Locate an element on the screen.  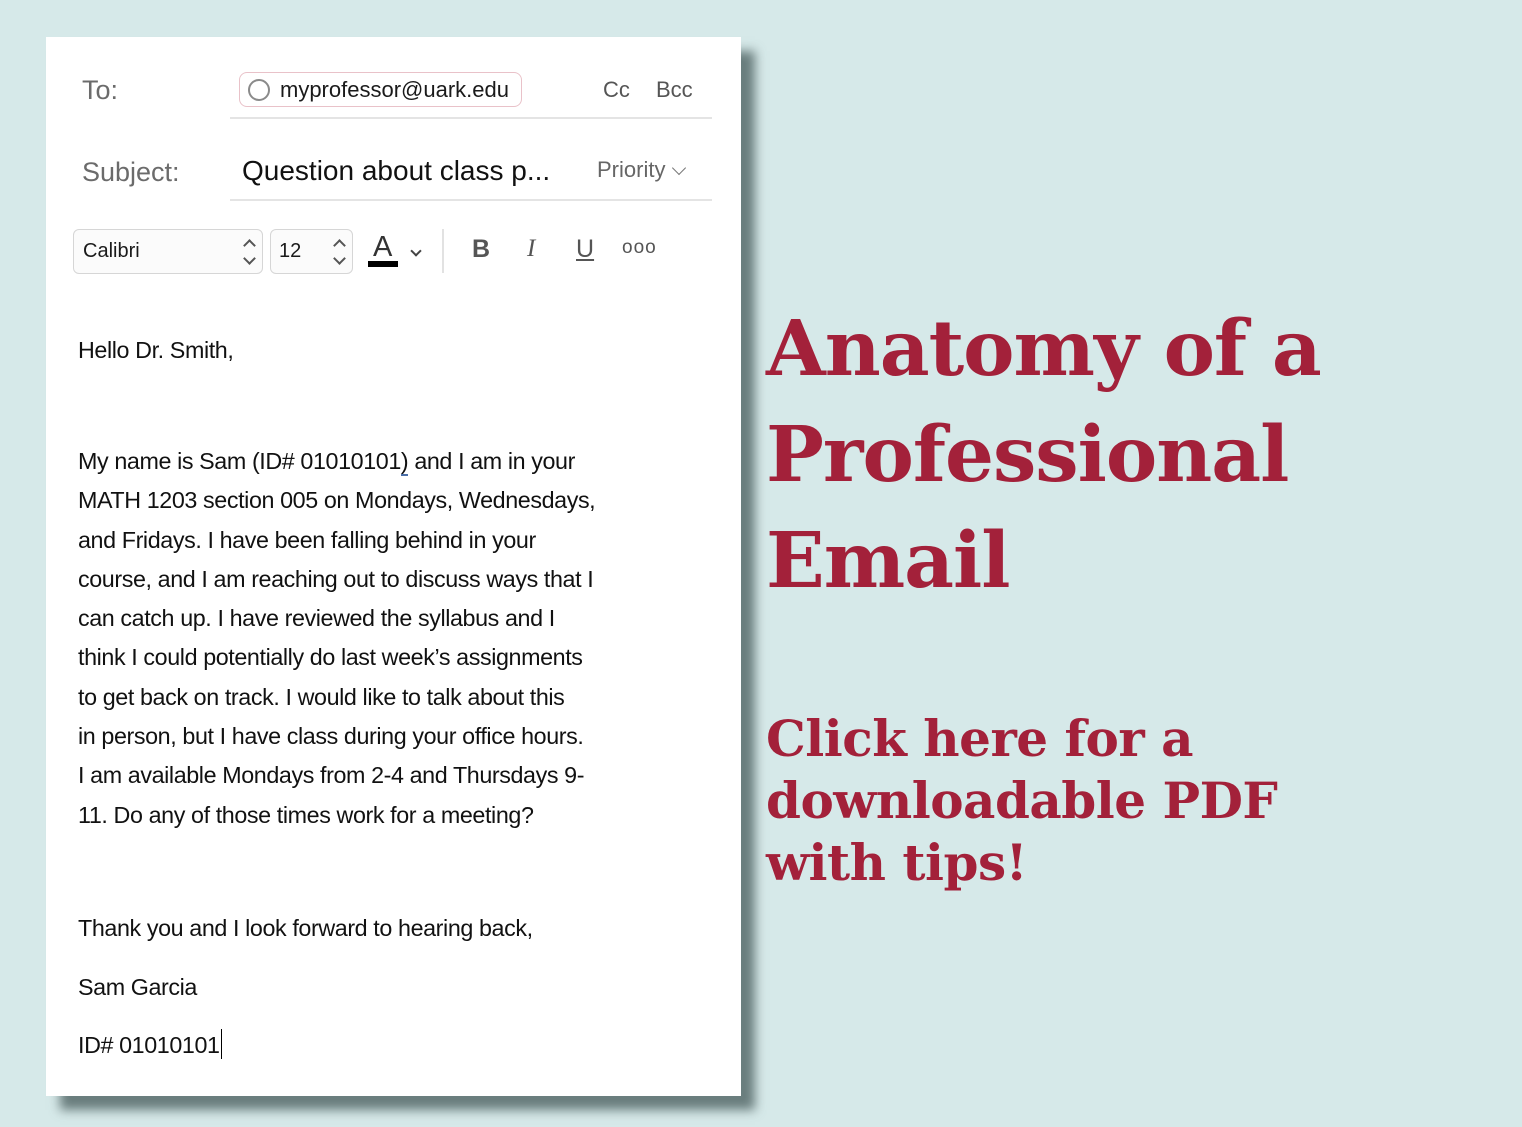
font-color-chevron-icon is located at coordinates (416, 251).